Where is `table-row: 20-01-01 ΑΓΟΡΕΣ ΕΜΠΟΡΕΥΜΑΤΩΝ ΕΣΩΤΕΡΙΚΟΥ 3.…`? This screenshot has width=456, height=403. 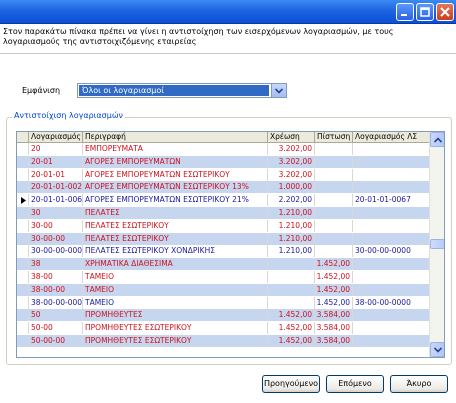 table-row: 20-01-01 ΑΓΟΡΕΣ ΕΜΠΟΡΕΥΜΑΤΩΝ ΕΣΩΤΕΡΙΚΟΥ 3.… is located at coordinates (223, 174).